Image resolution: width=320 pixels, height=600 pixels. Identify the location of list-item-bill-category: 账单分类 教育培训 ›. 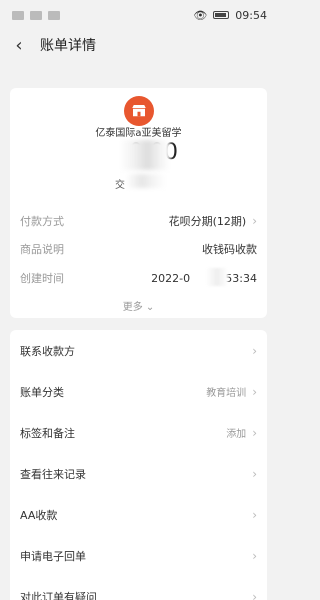
(138, 391).